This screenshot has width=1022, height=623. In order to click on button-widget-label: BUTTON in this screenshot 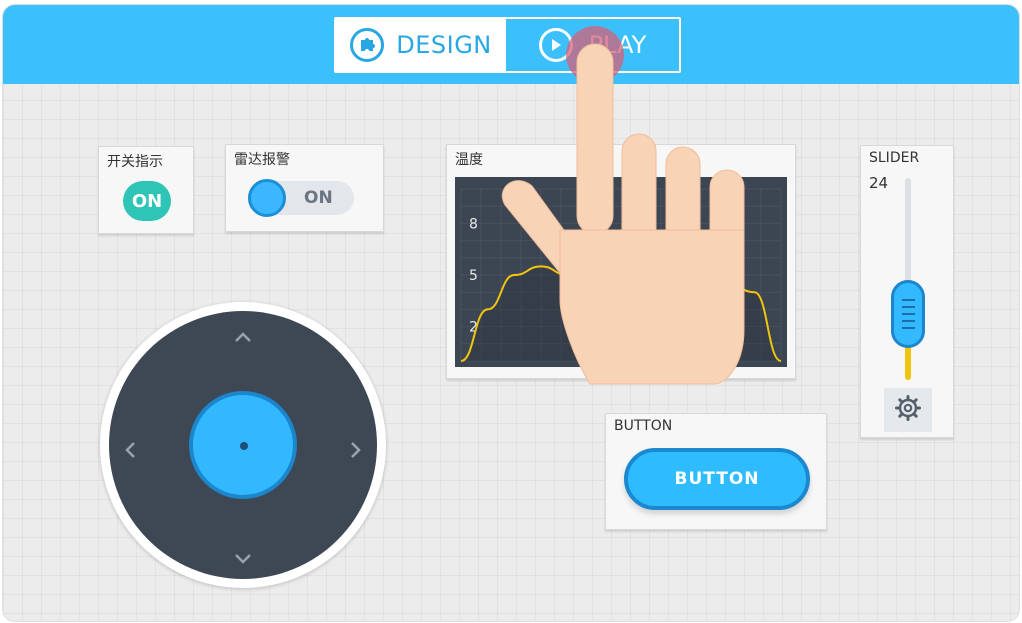, I will do `click(643, 426)`.